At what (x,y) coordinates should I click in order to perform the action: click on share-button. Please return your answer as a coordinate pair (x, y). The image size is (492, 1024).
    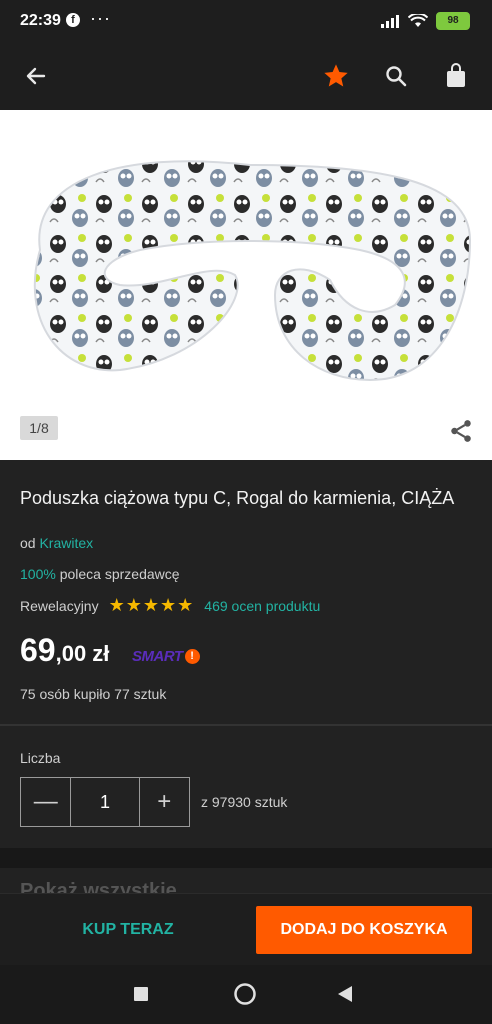
    Looking at the image, I should click on (461, 433).